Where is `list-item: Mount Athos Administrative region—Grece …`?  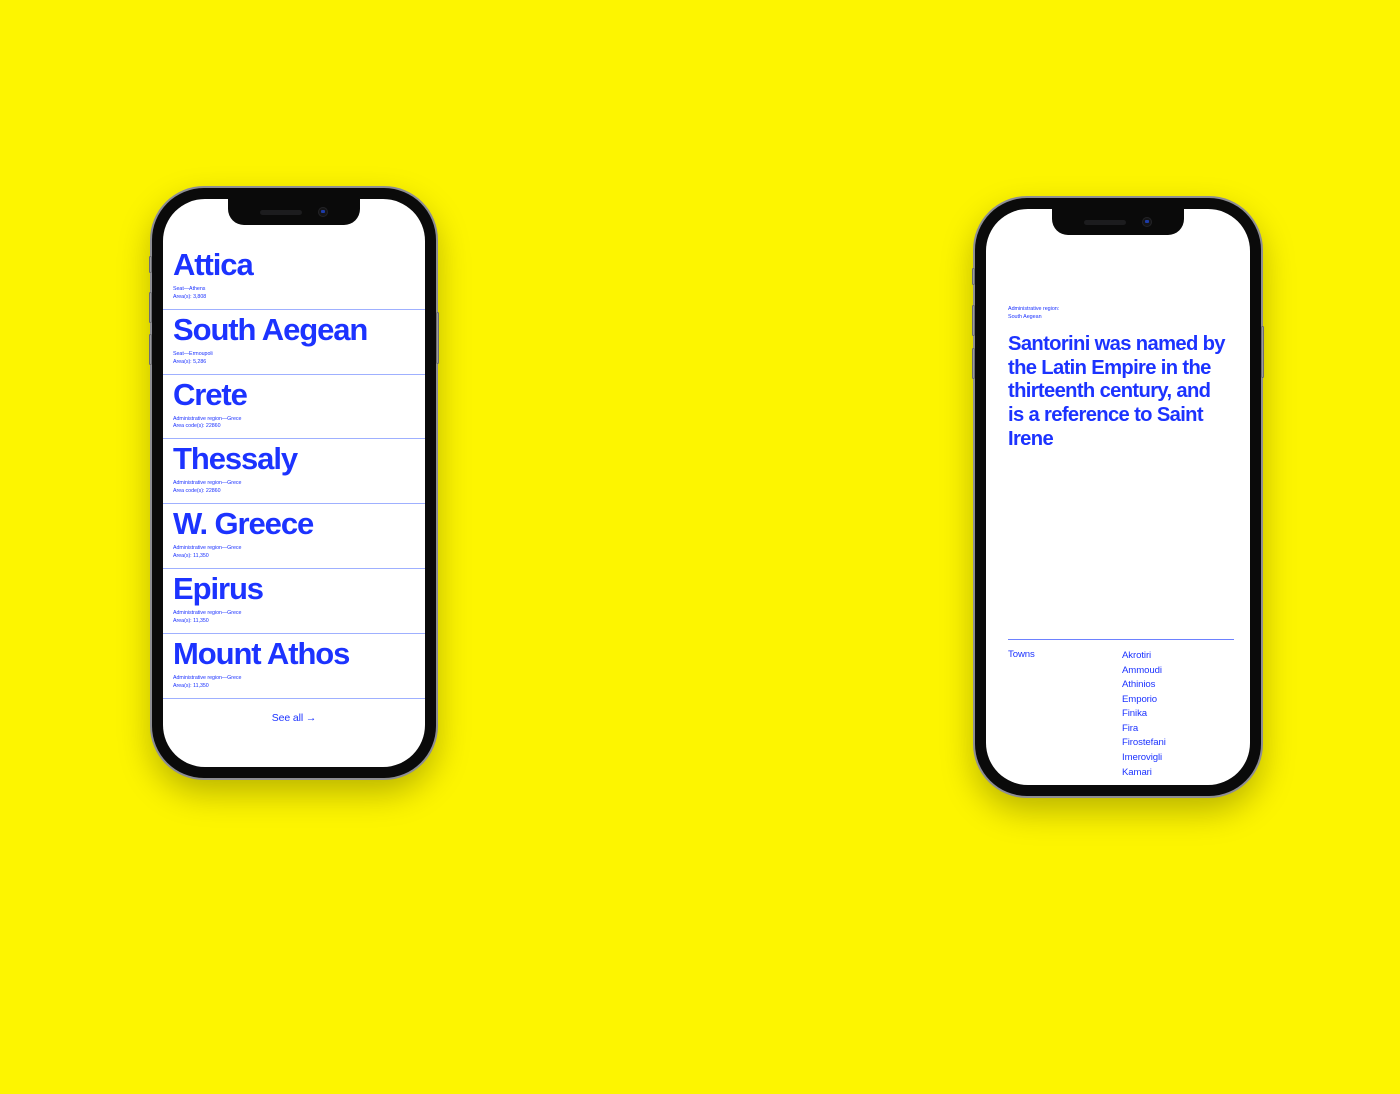
list-item: Mount Athos Administrative region—Grece … is located at coordinates (294, 666).